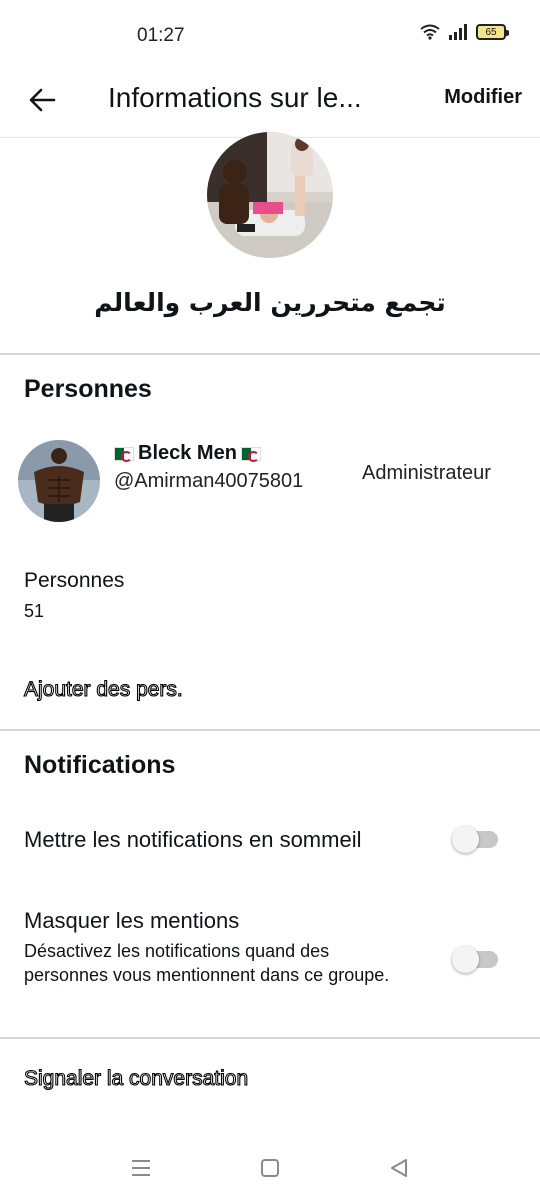 Image resolution: width=540 pixels, height=1200 pixels. I want to click on member-name: Bleck Men, so click(187, 453).